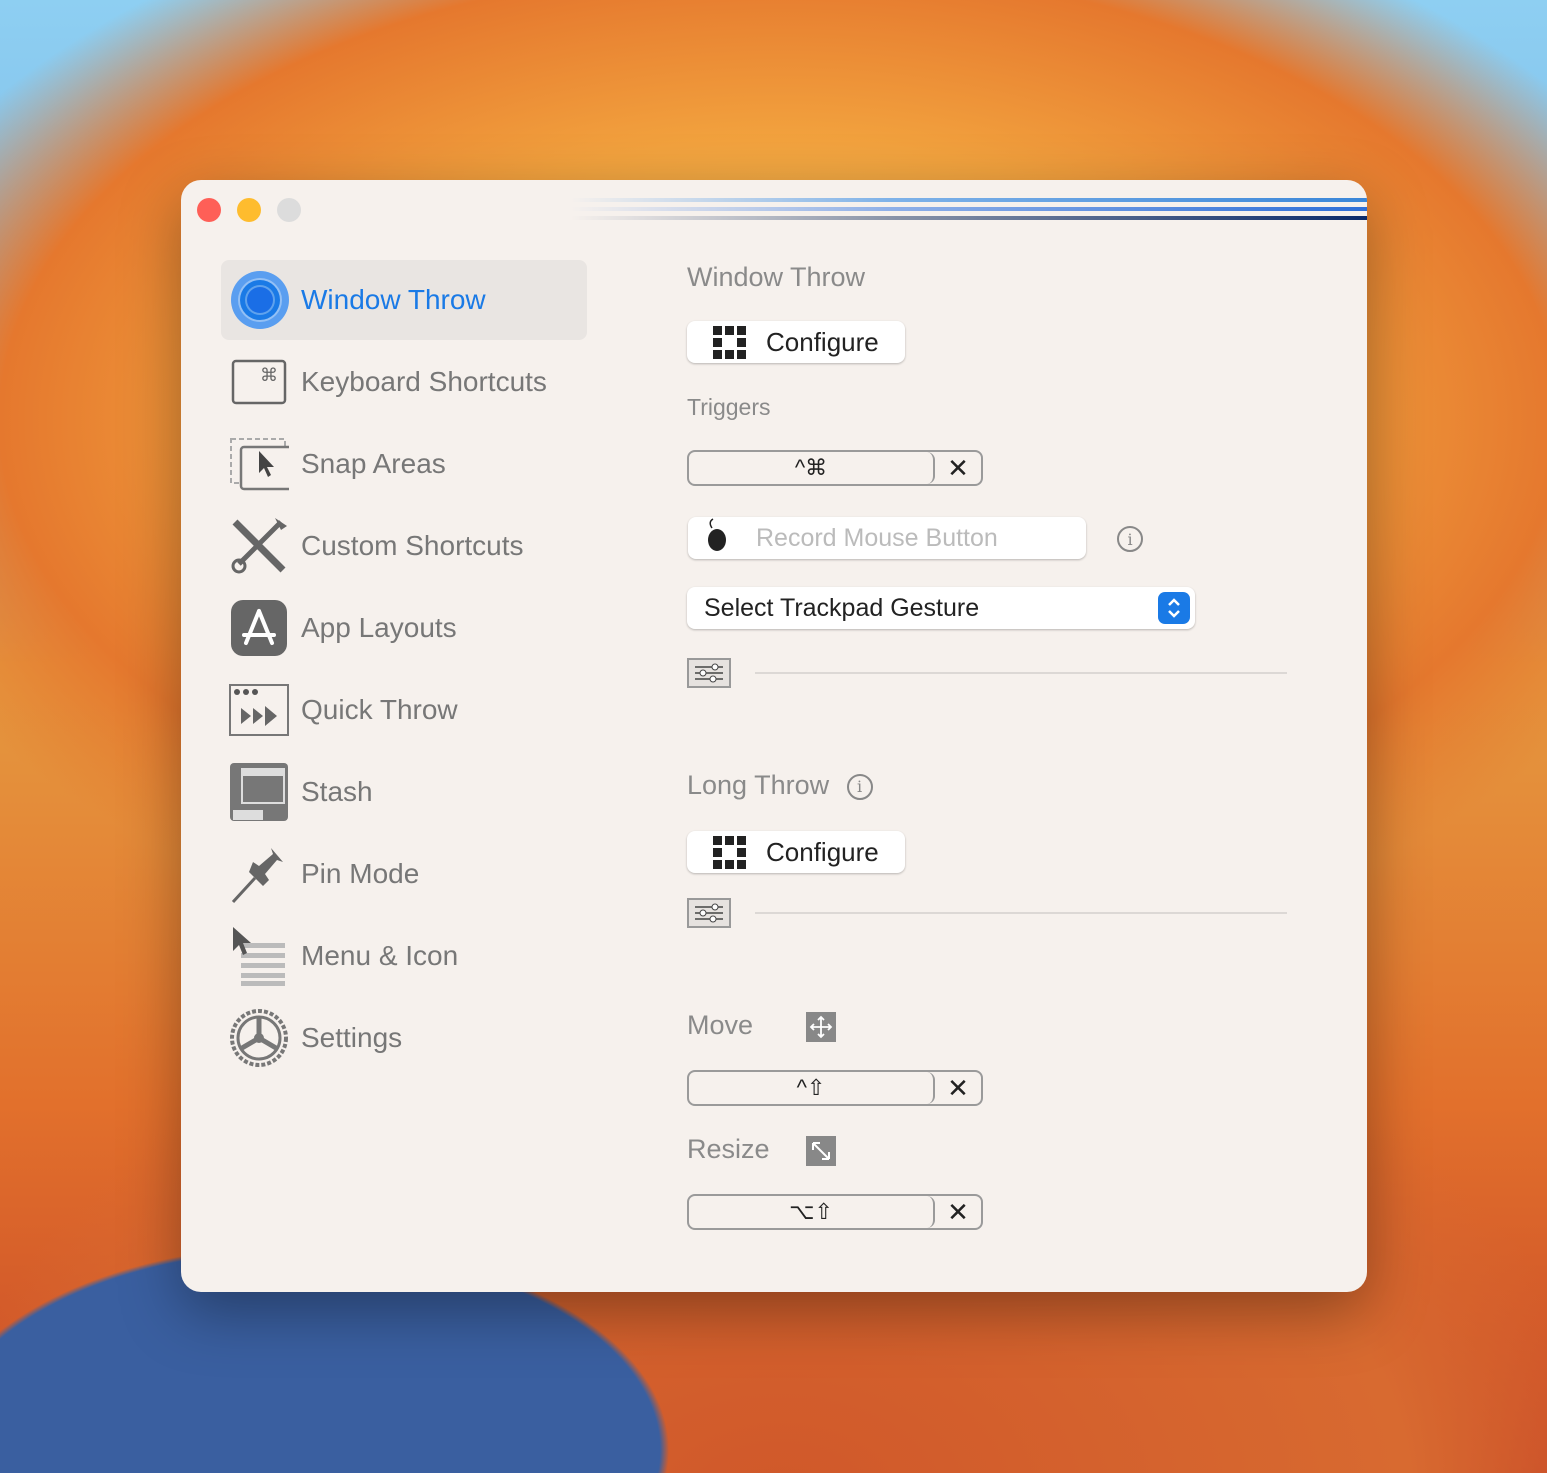  I want to click on sidebar-item-settings: Settings, so click(404, 1038).